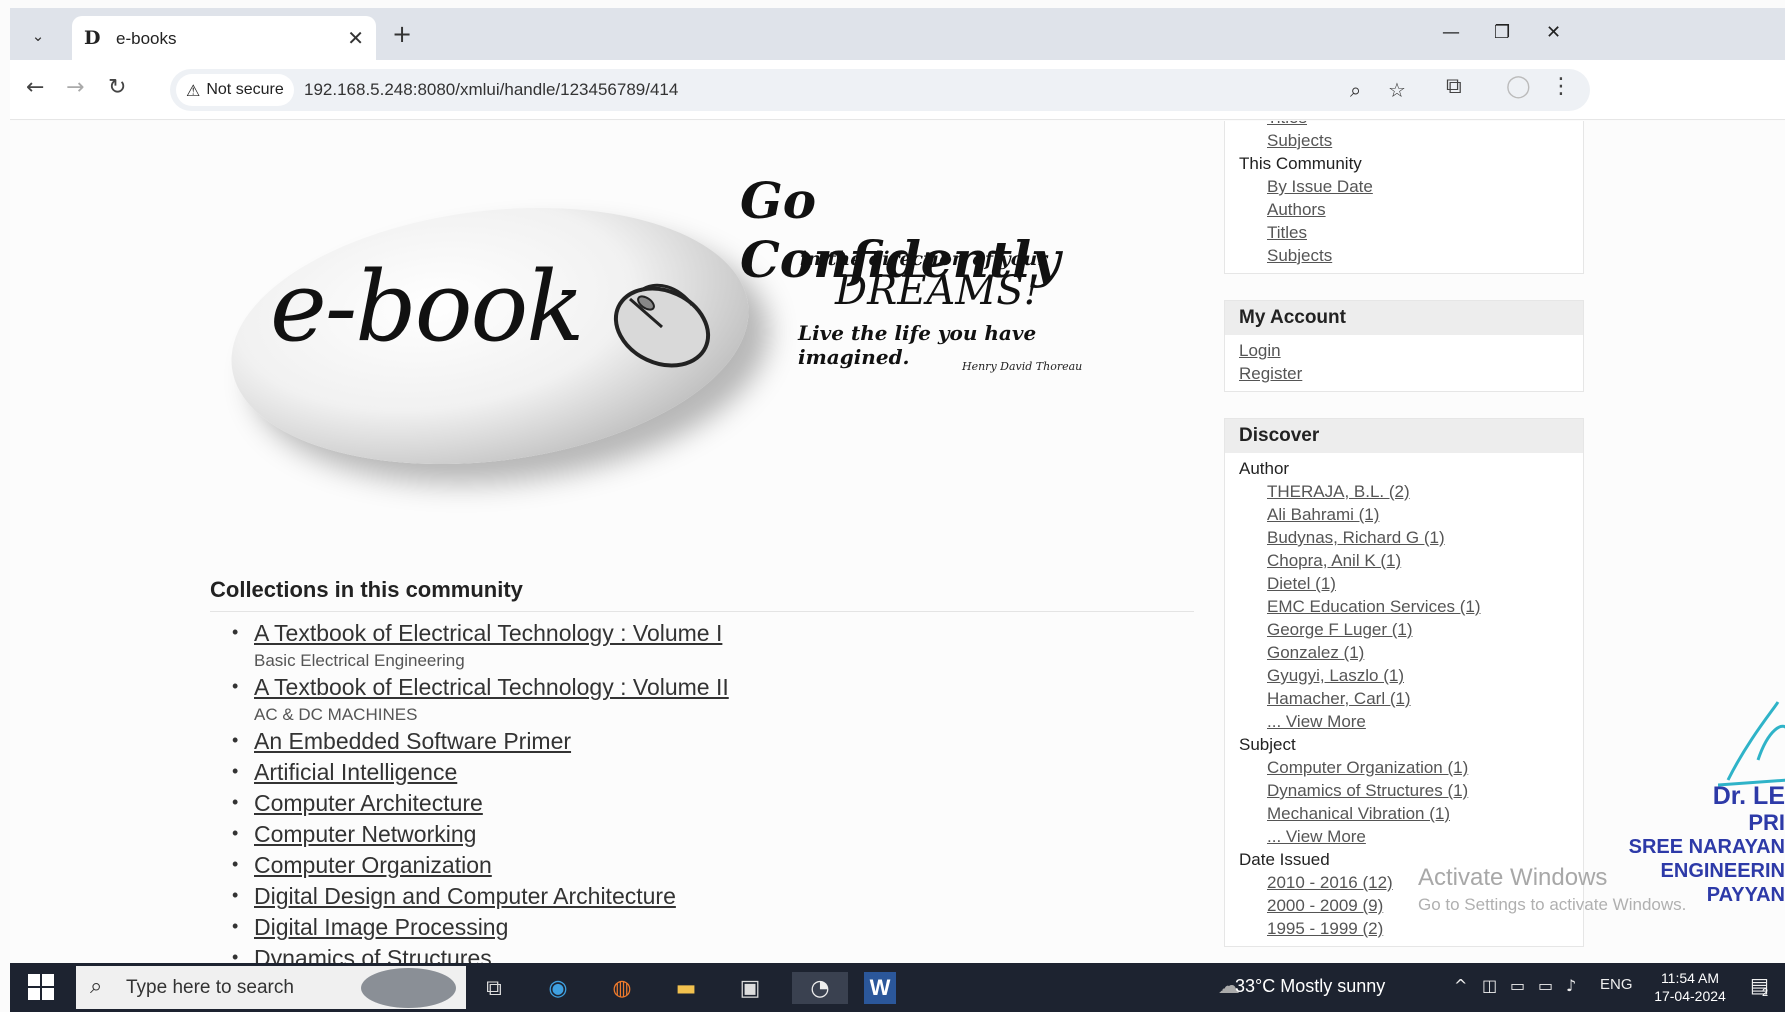 This screenshot has width=1785, height=1012. What do you see at coordinates (1553, 32) in the screenshot?
I see `window-close-icon: ✕` at bounding box center [1553, 32].